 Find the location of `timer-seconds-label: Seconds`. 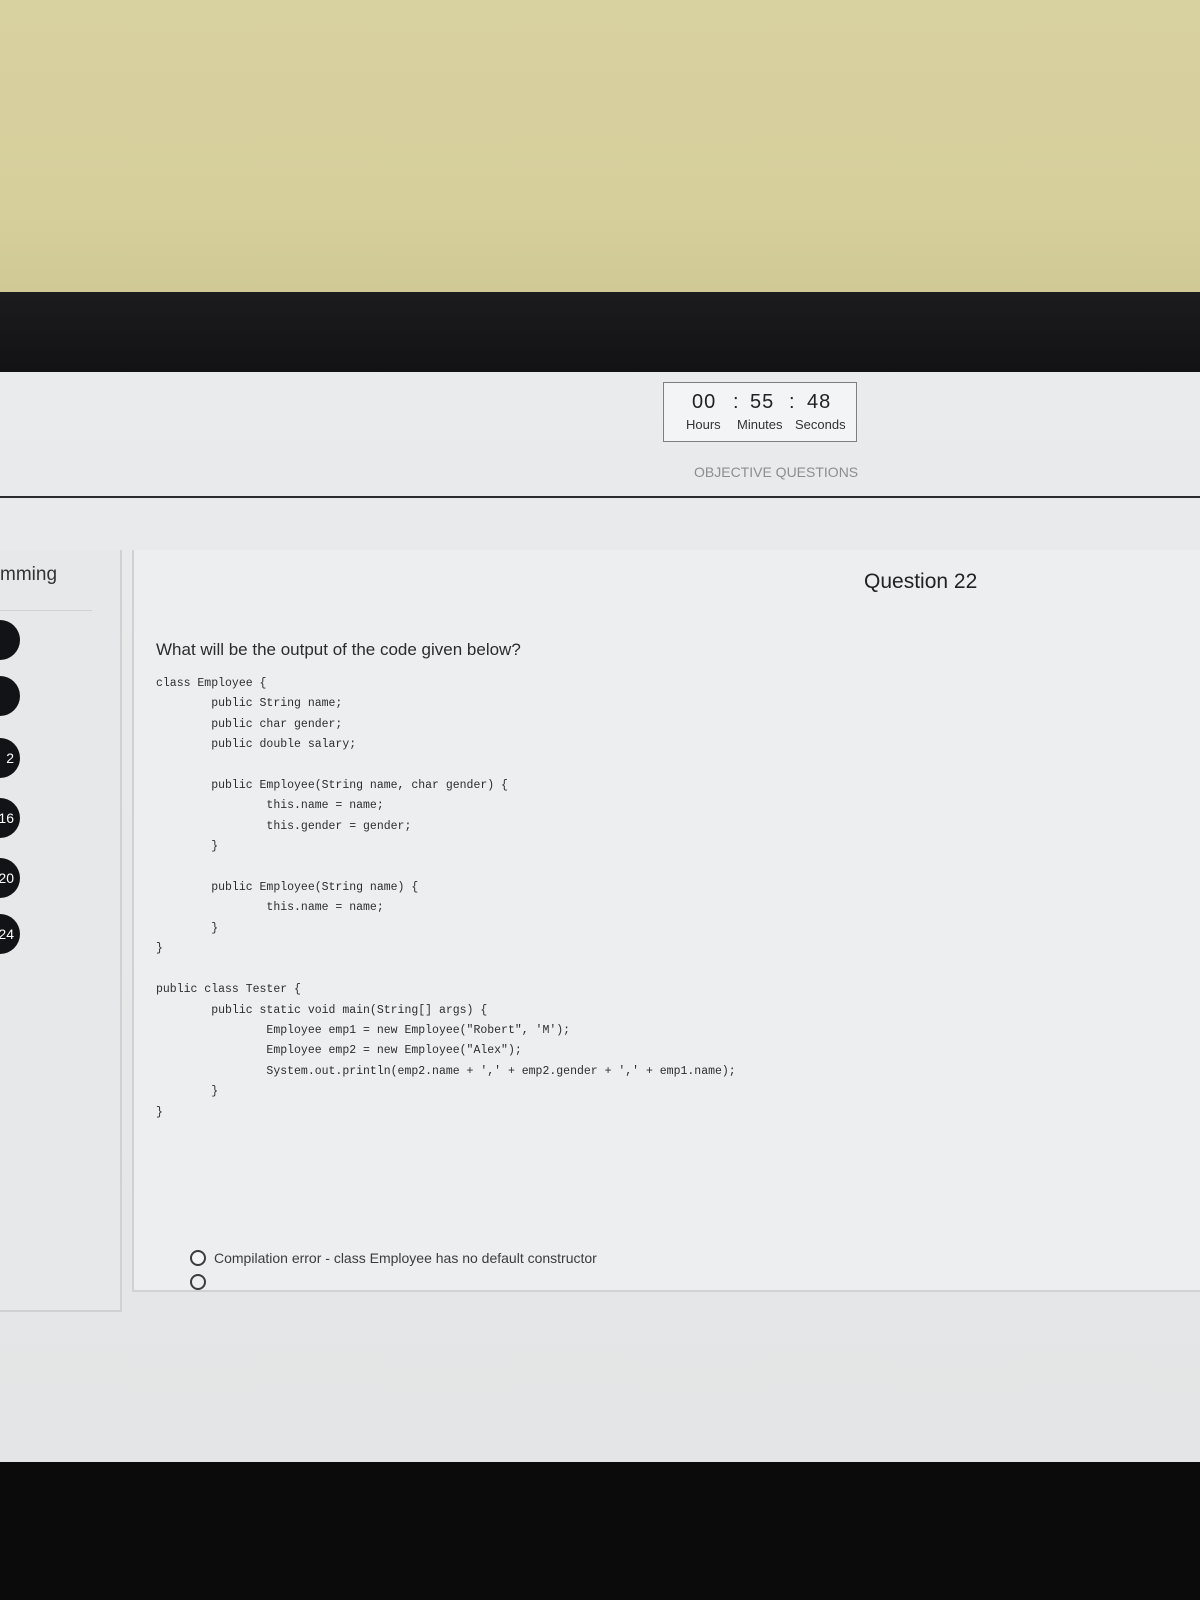

timer-seconds-label: Seconds is located at coordinates (820, 424).